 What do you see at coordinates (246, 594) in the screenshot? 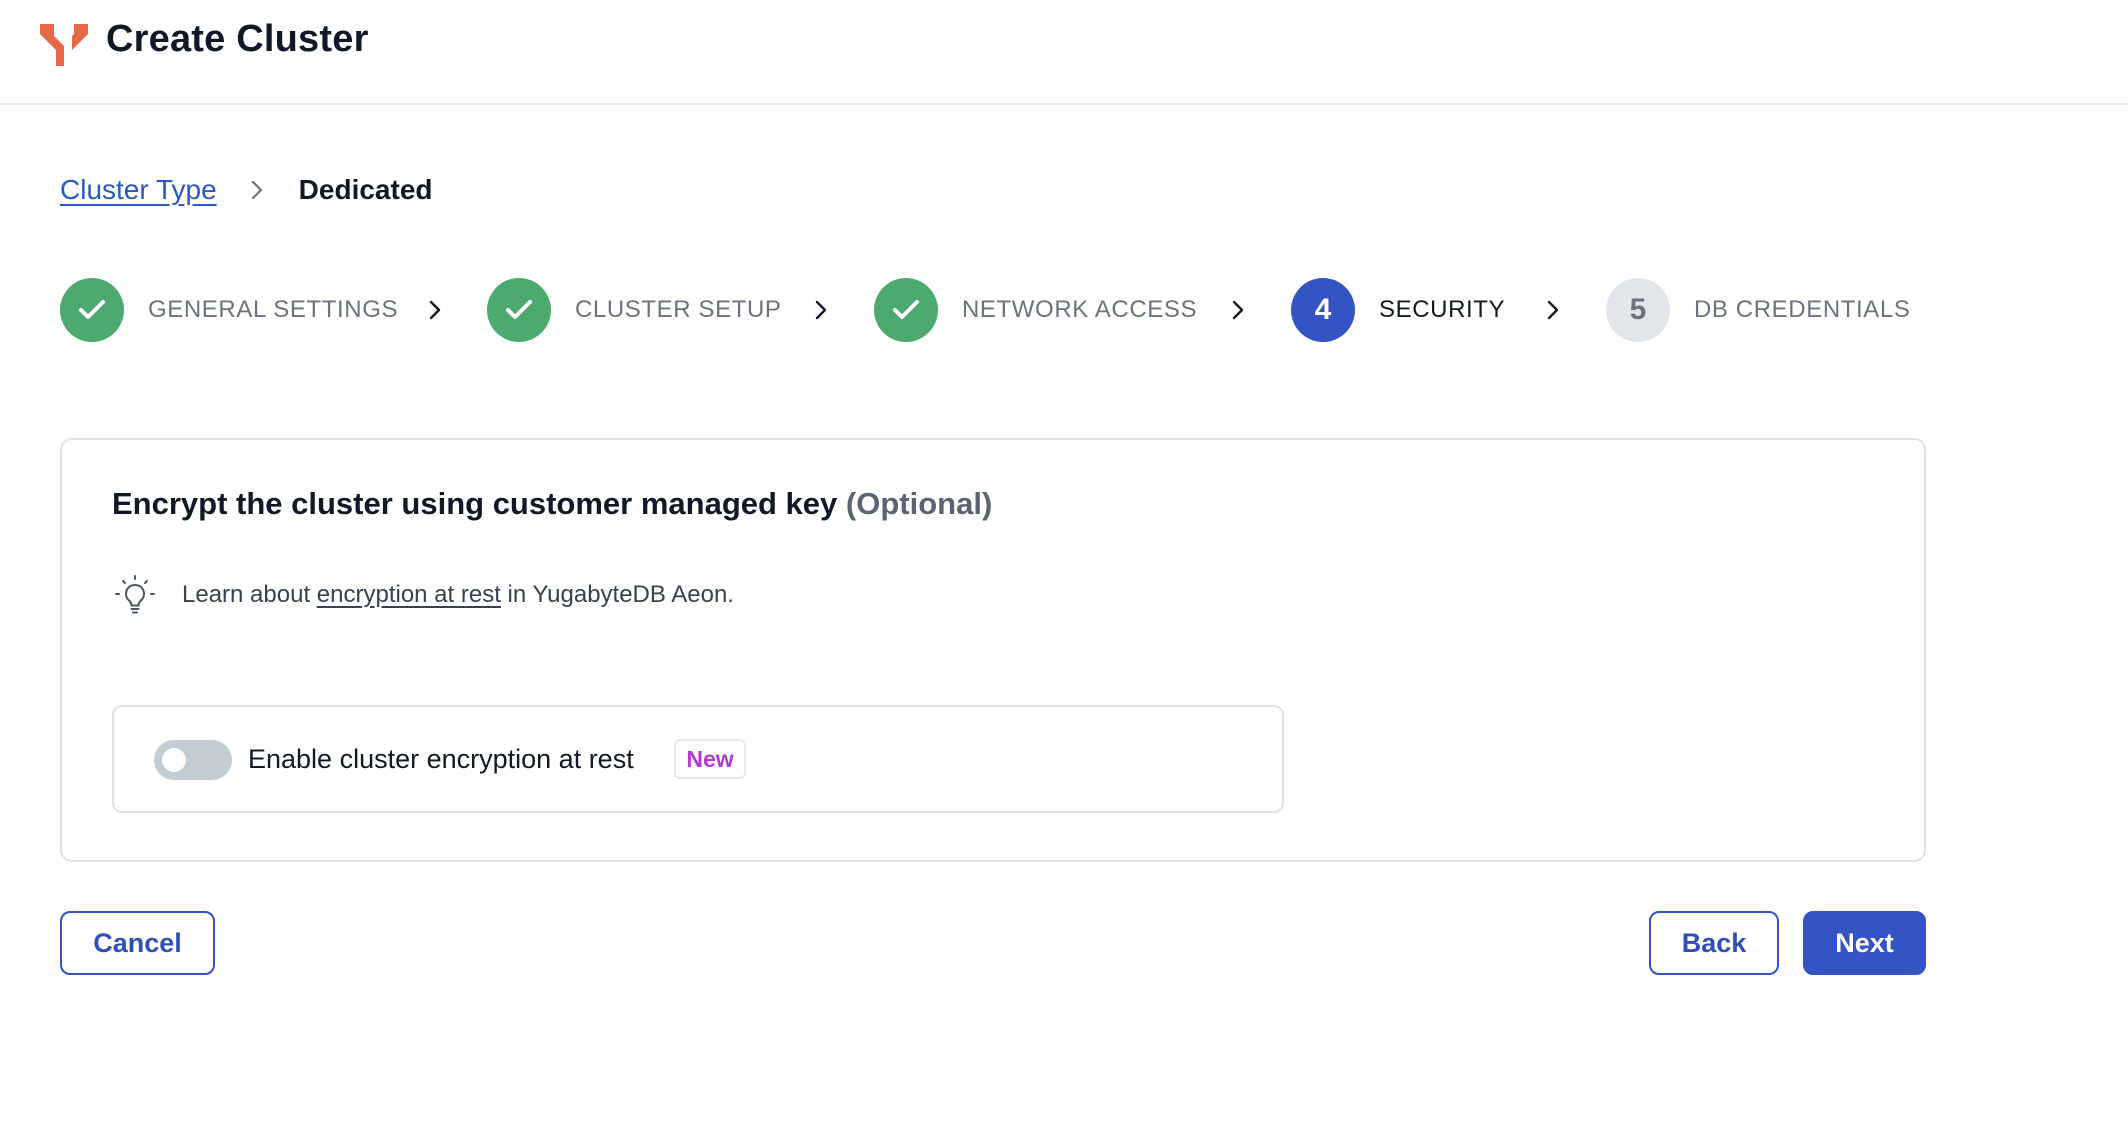
I see `hint-prefix: Learn about` at bounding box center [246, 594].